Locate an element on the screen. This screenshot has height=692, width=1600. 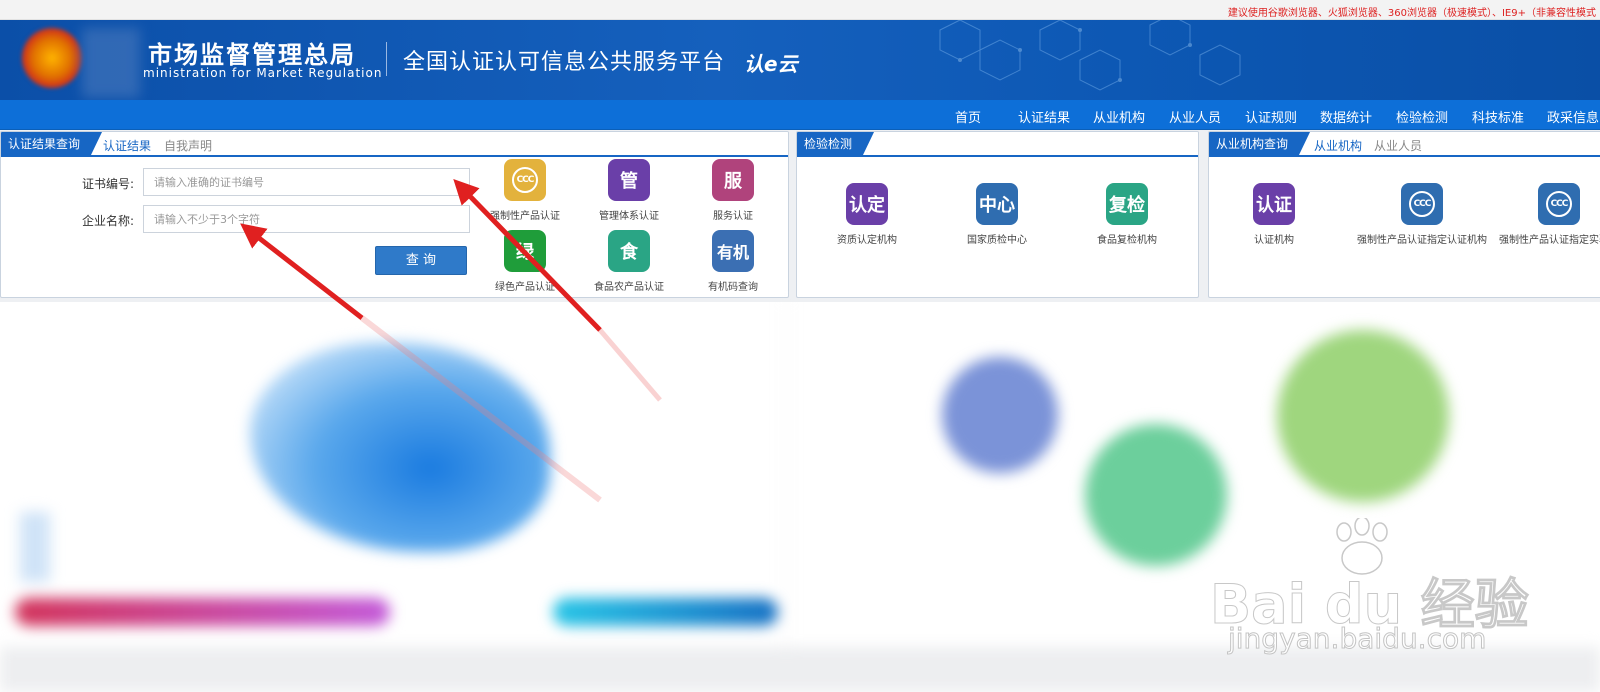
service-icon: 服 is located at coordinates (733, 180).